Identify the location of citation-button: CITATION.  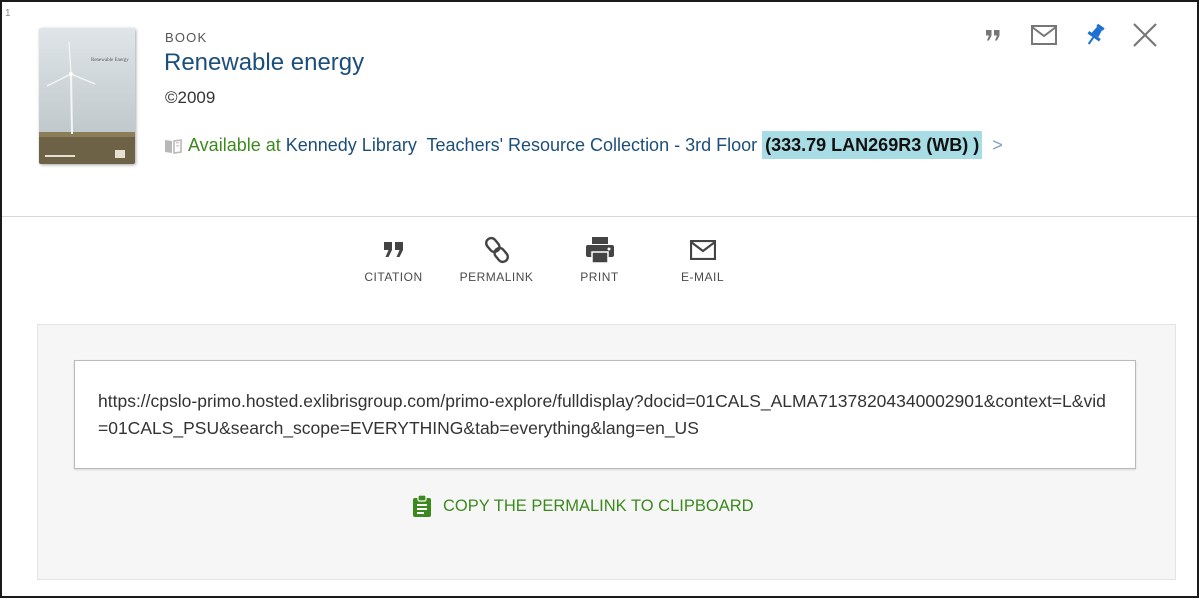
(393, 259).